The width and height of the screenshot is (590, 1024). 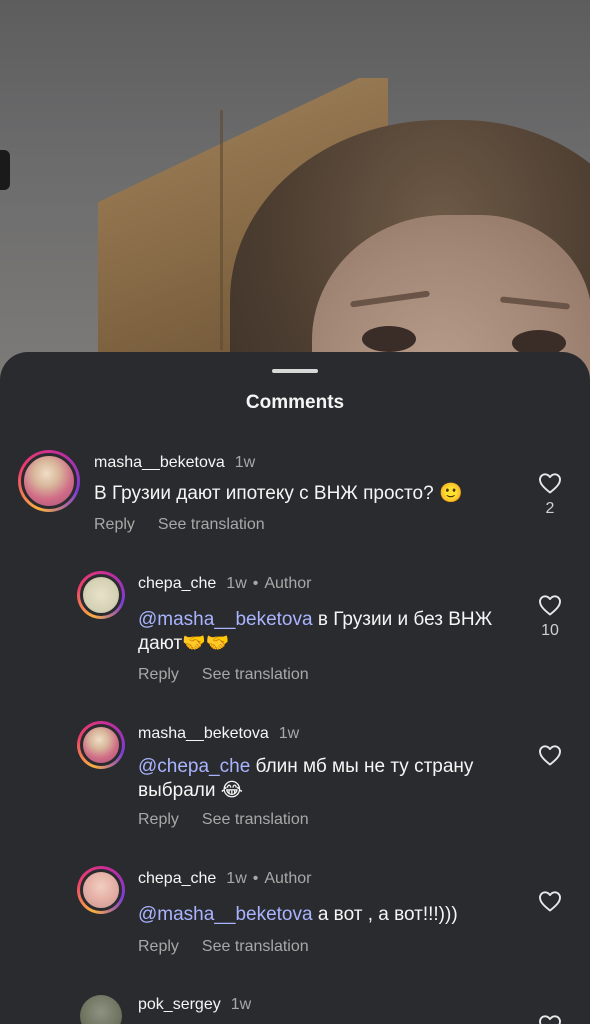 What do you see at coordinates (5, 170) in the screenshot?
I see `lamp-image` at bounding box center [5, 170].